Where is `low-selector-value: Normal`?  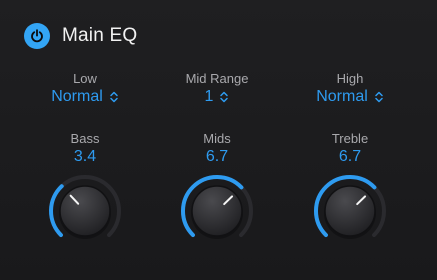
low-selector-value: Normal is located at coordinates (77, 96).